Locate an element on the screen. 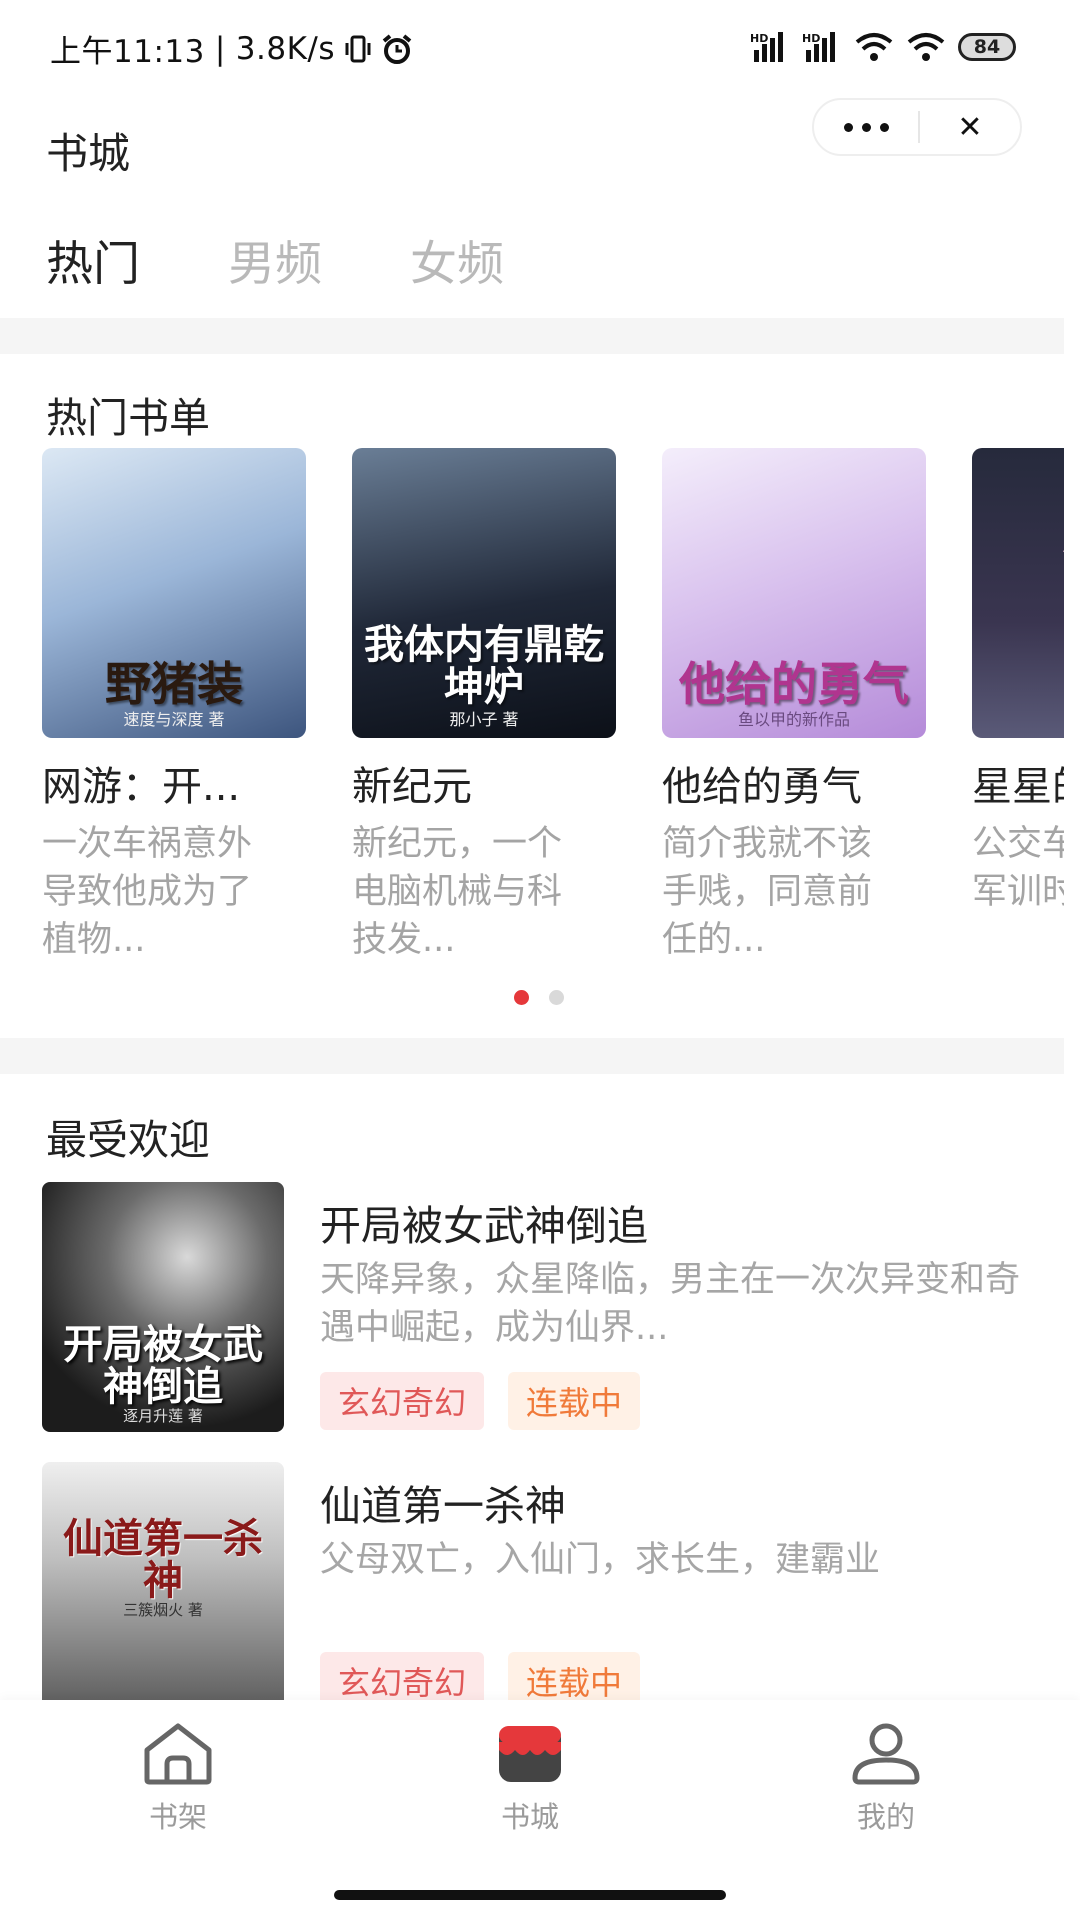 This screenshot has width=1080, height=1920. cover-title: 野猪装 is located at coordinates (174, 683).